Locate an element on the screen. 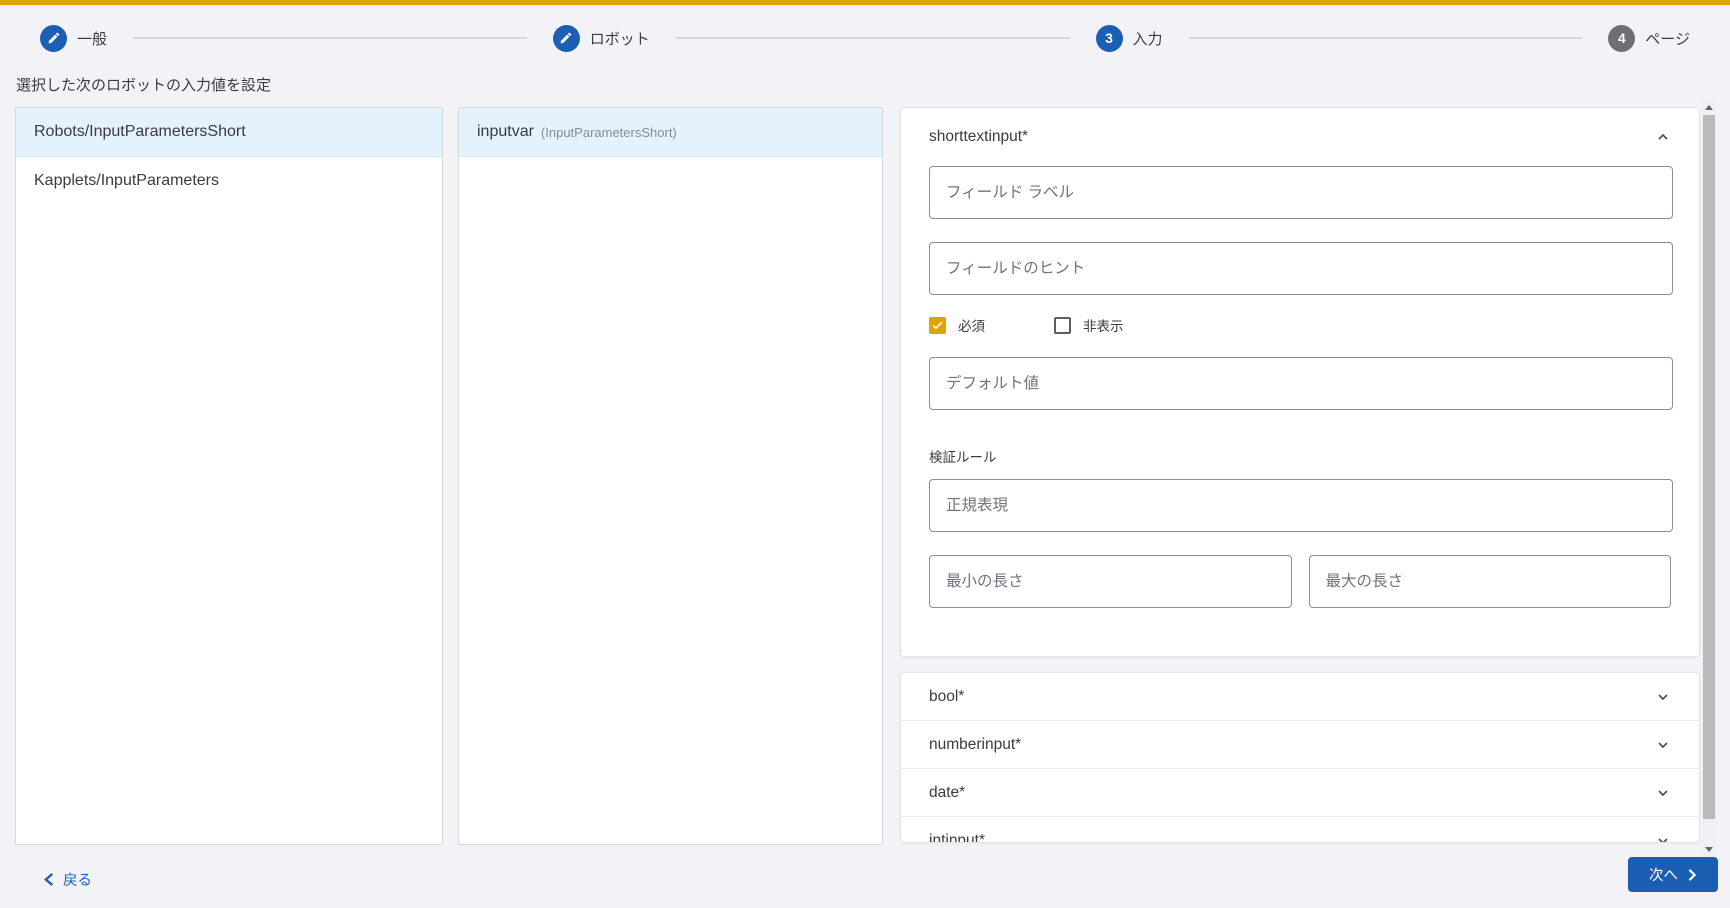 The width and height of the screenshot is (1730, 908). robot-list-item: Kapplets/InputParameters is located at coordinates (229, 181).